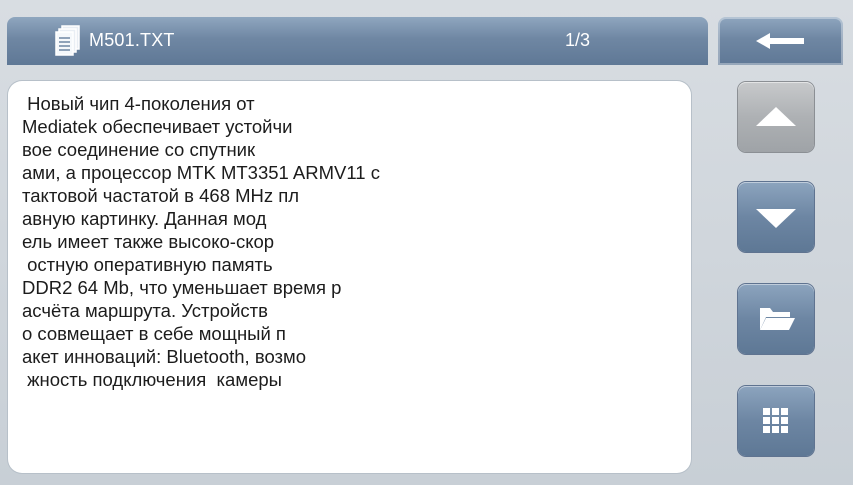 This screenshot has width=853, height=485. I want to click on text-line: асчёта маршрута. Устройств, so click(145, 310).